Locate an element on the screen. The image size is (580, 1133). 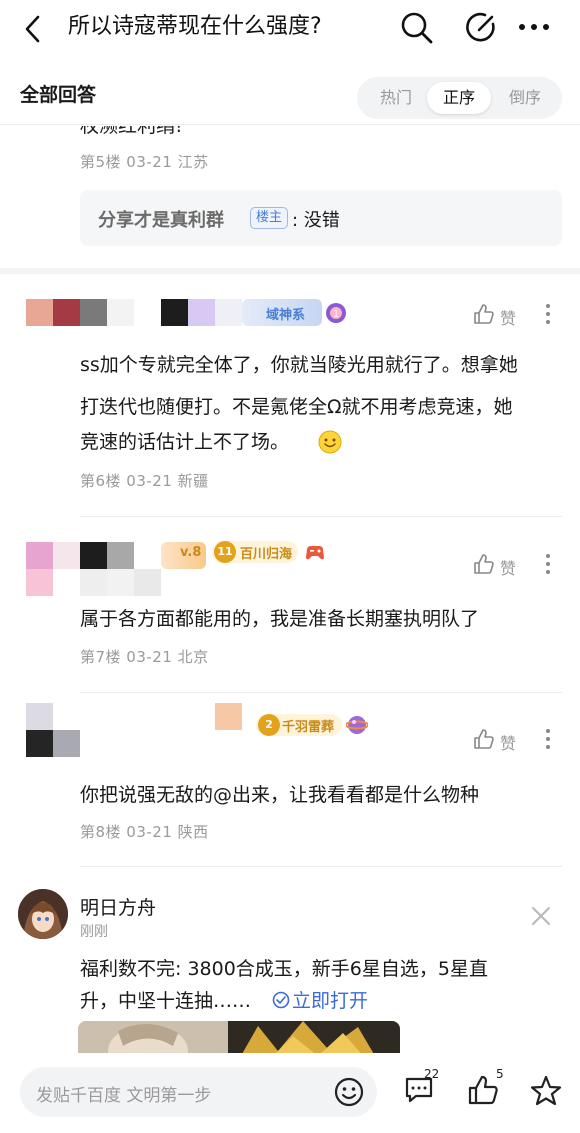
sort-ascending: 正序 is located at coordinates (459, 98).